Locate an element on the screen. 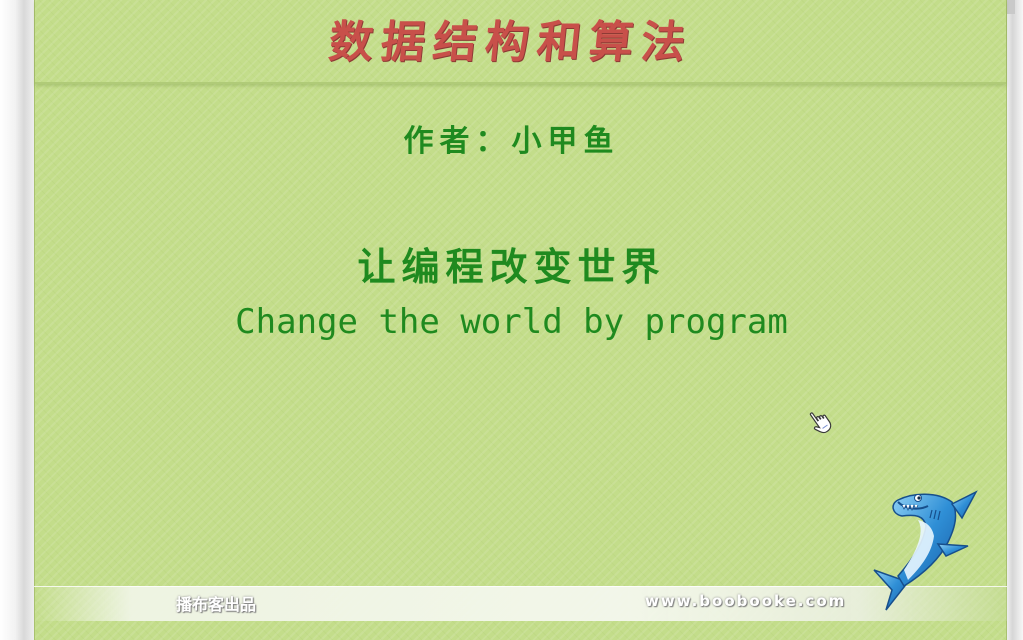 This screenshot has width=1023, height=640. slogan-english: Change the world by program is located at coordinates (511, 322).